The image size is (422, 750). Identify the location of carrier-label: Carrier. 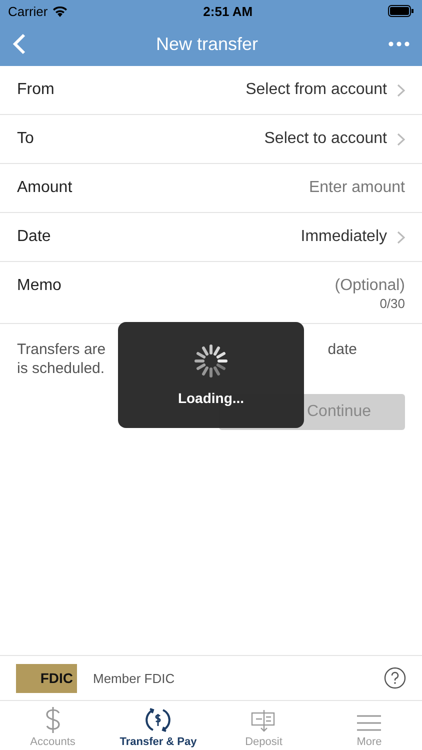
(28, 11).